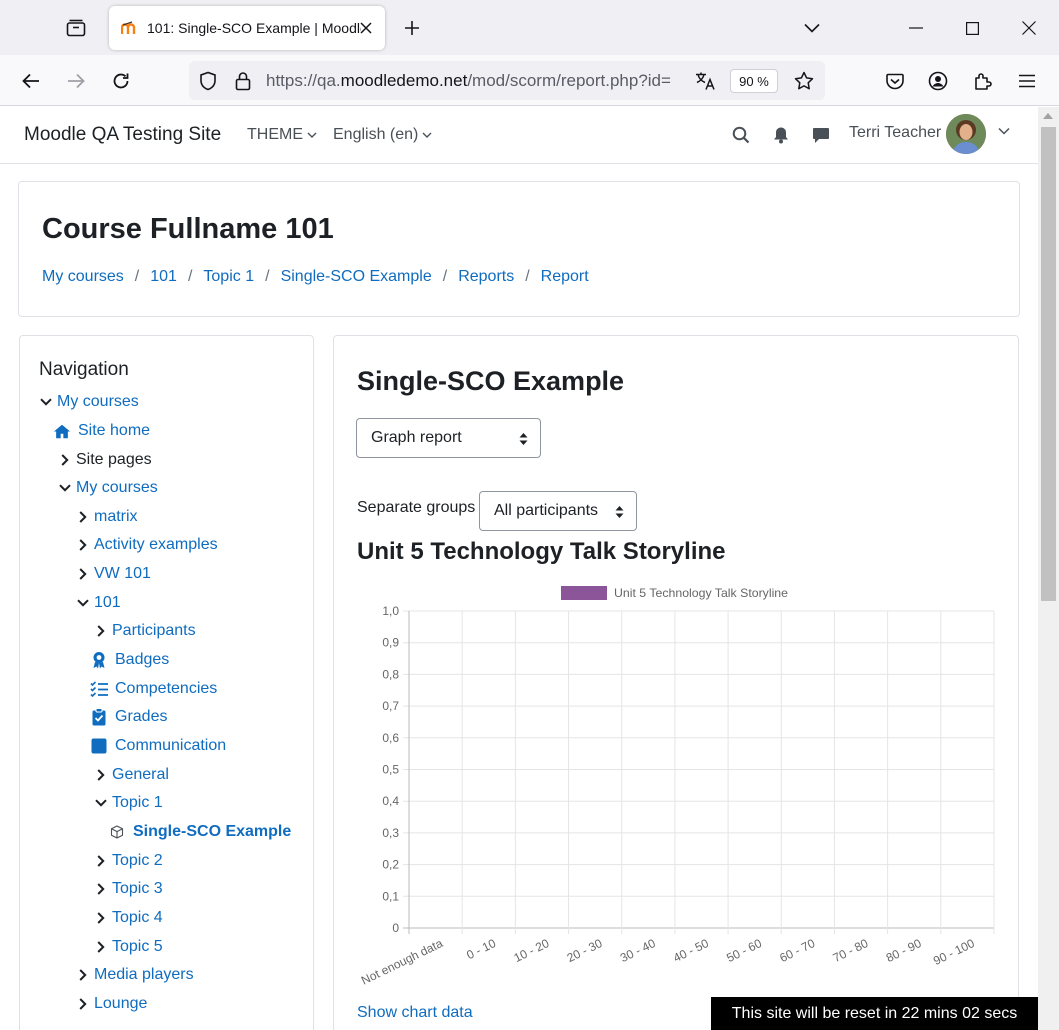  What do you see at coordinates (1029, 28) in the screenshot?
I see `close-window-icon` at bounding box center [1029, 28].